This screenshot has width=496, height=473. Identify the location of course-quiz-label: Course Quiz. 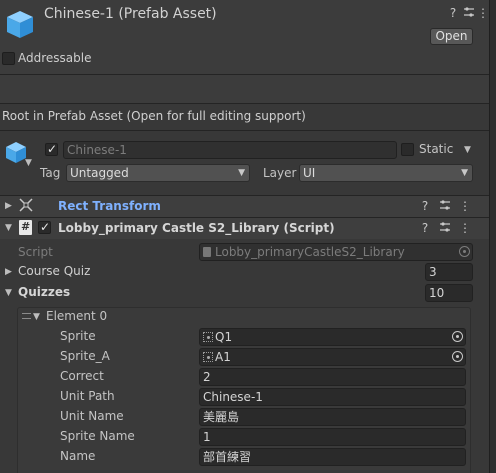
(54, 271).